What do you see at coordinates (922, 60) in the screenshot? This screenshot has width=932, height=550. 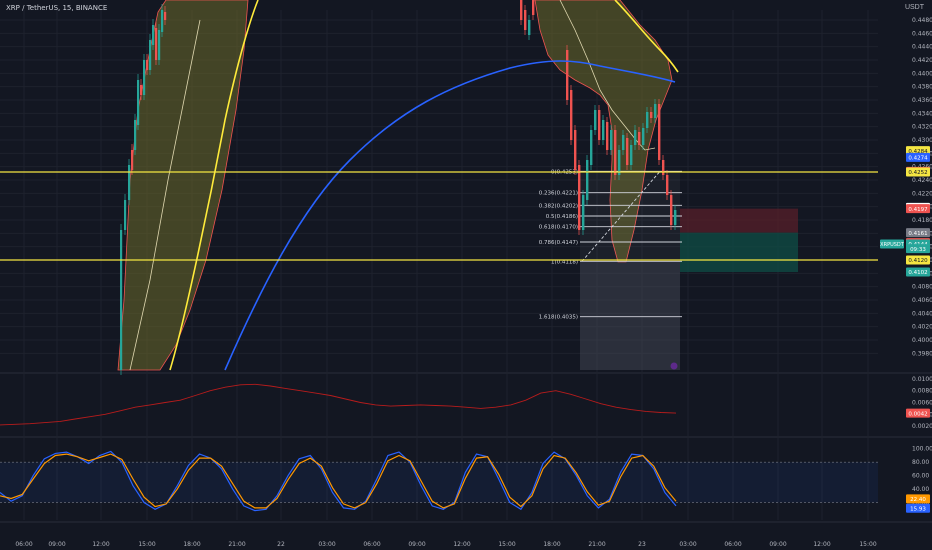 I see `price-tick-label: 0.4420` at bounding box center [922, 60].